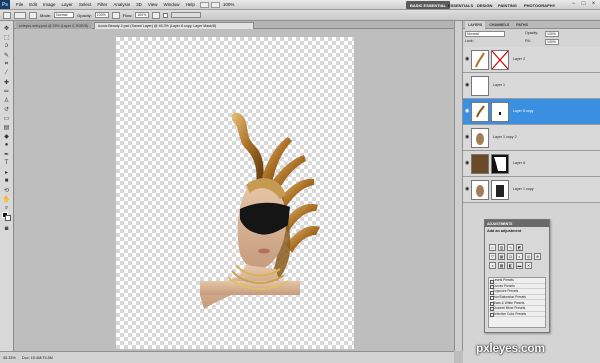  Describe the element at coordinates (492, 247) in the screenshot. I see `brightness-icon: ☼` at that location.